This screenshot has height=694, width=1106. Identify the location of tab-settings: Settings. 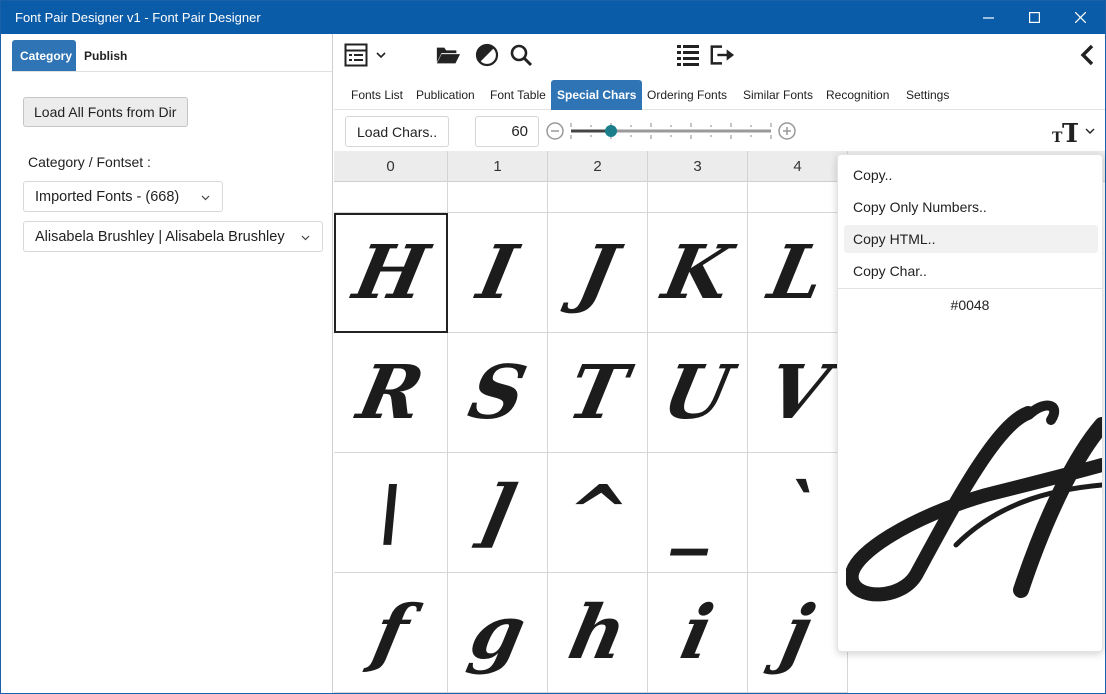
(927, 95).